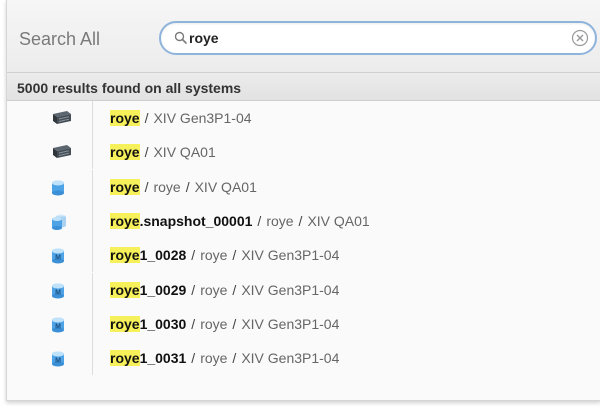  I want to click on result-text: roye1_0030/roye / XIV Gen3P1-04, so click(225, 323).